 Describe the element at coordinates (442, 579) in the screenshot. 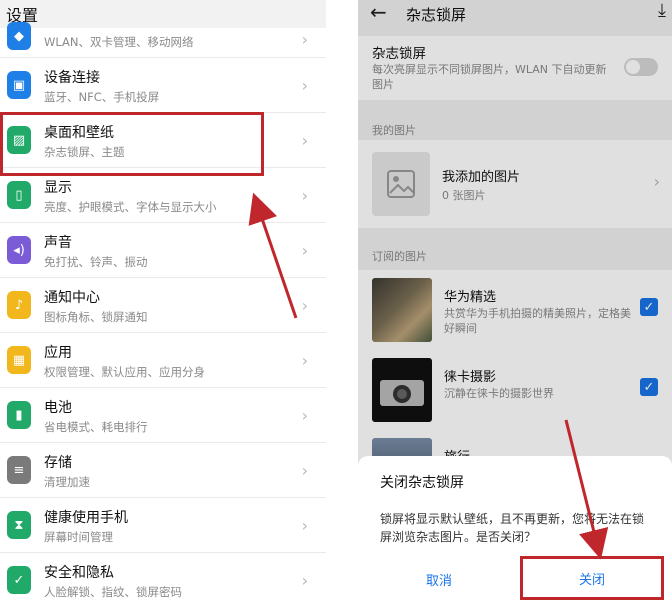

I see `cancel-button: 取消` at that location.